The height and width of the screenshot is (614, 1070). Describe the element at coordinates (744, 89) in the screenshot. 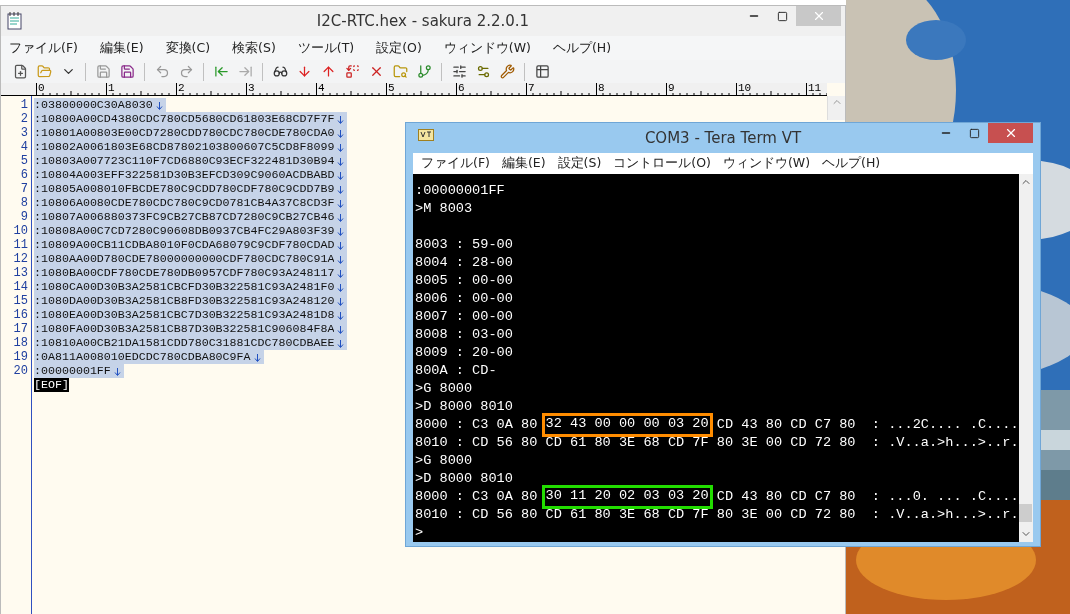

I see `ruler-number: 10` at that location.